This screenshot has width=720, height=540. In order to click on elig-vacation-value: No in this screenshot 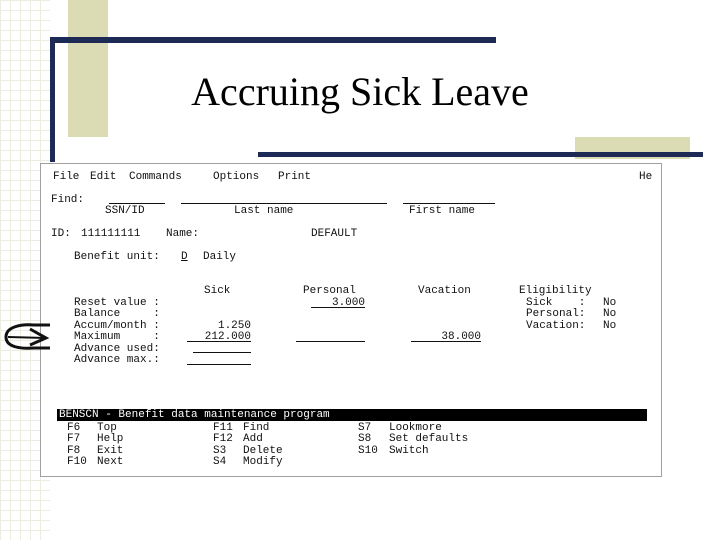, I will do `click(609, 326)`.